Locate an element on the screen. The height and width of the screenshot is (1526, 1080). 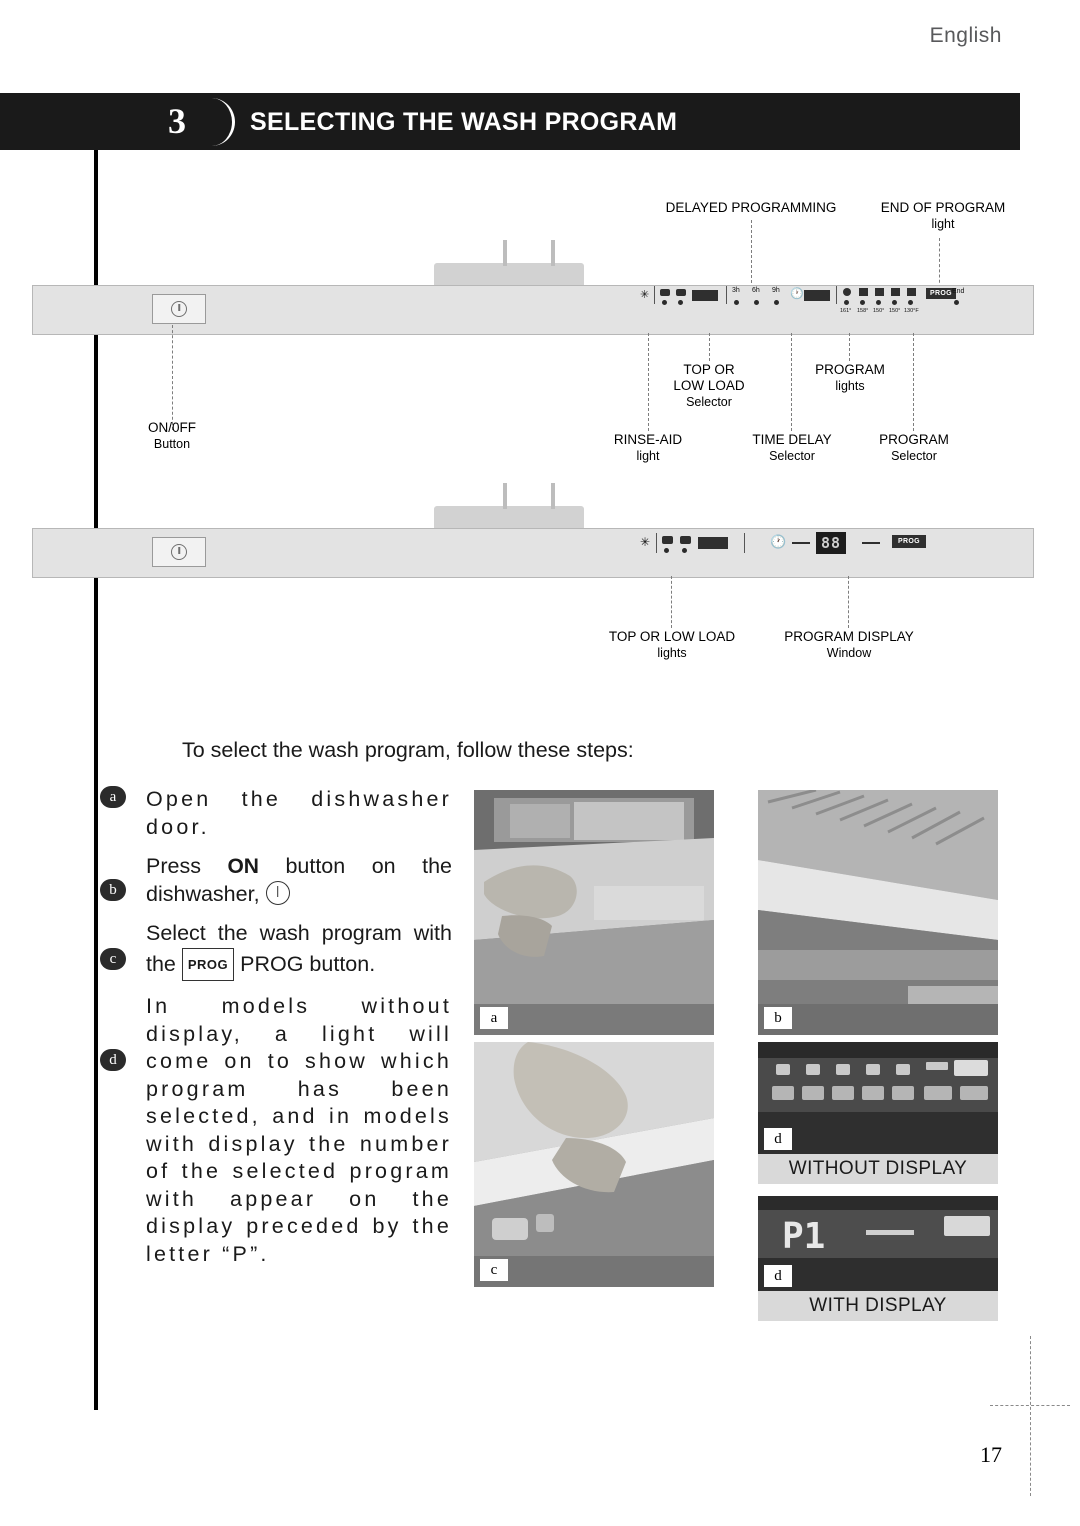
door-handle-tab-1b is located at coordinates (553, 253).